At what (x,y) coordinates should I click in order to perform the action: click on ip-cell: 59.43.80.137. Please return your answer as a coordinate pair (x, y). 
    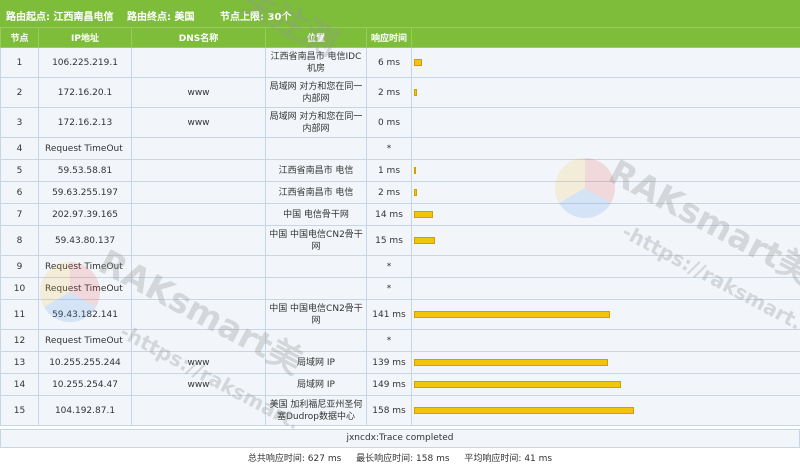
    Looking at the image, I should click on (85, 240).